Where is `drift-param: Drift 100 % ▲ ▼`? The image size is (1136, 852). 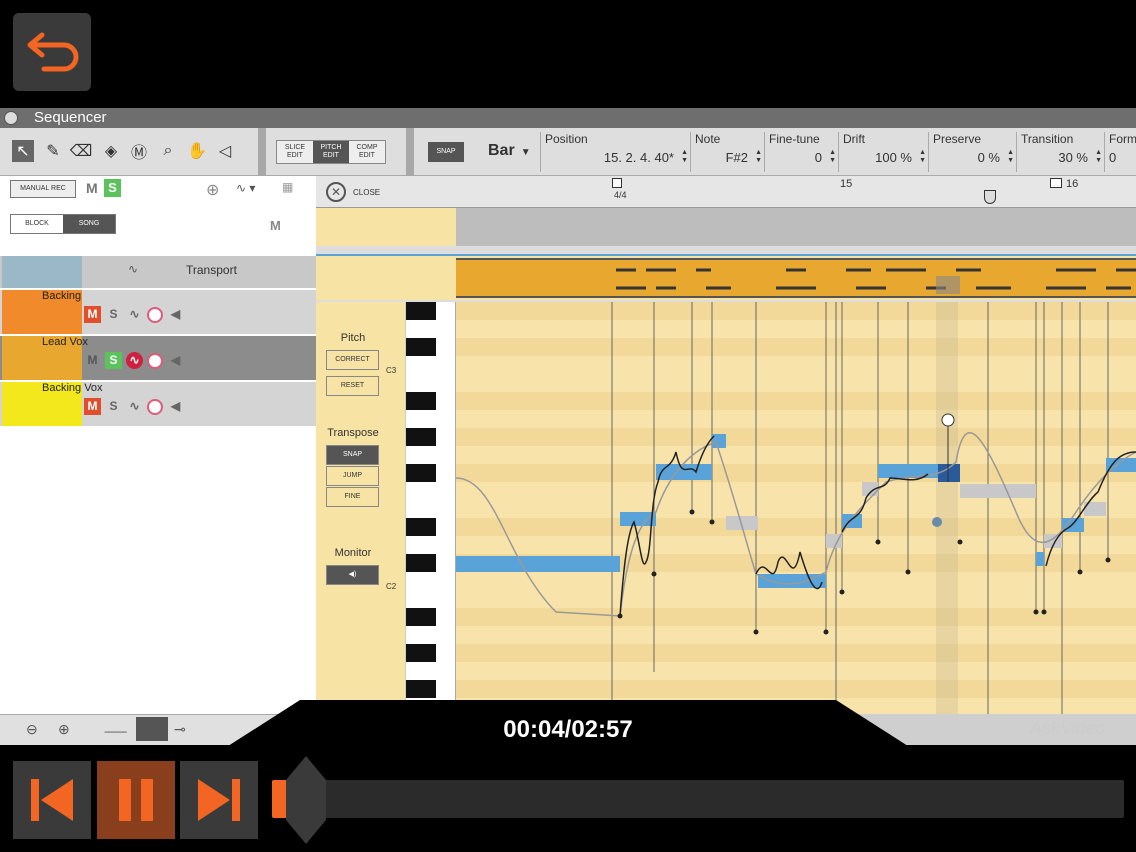 drift-param: Drift 100 % ▲ ▼ is located at coordinates (883, 152).